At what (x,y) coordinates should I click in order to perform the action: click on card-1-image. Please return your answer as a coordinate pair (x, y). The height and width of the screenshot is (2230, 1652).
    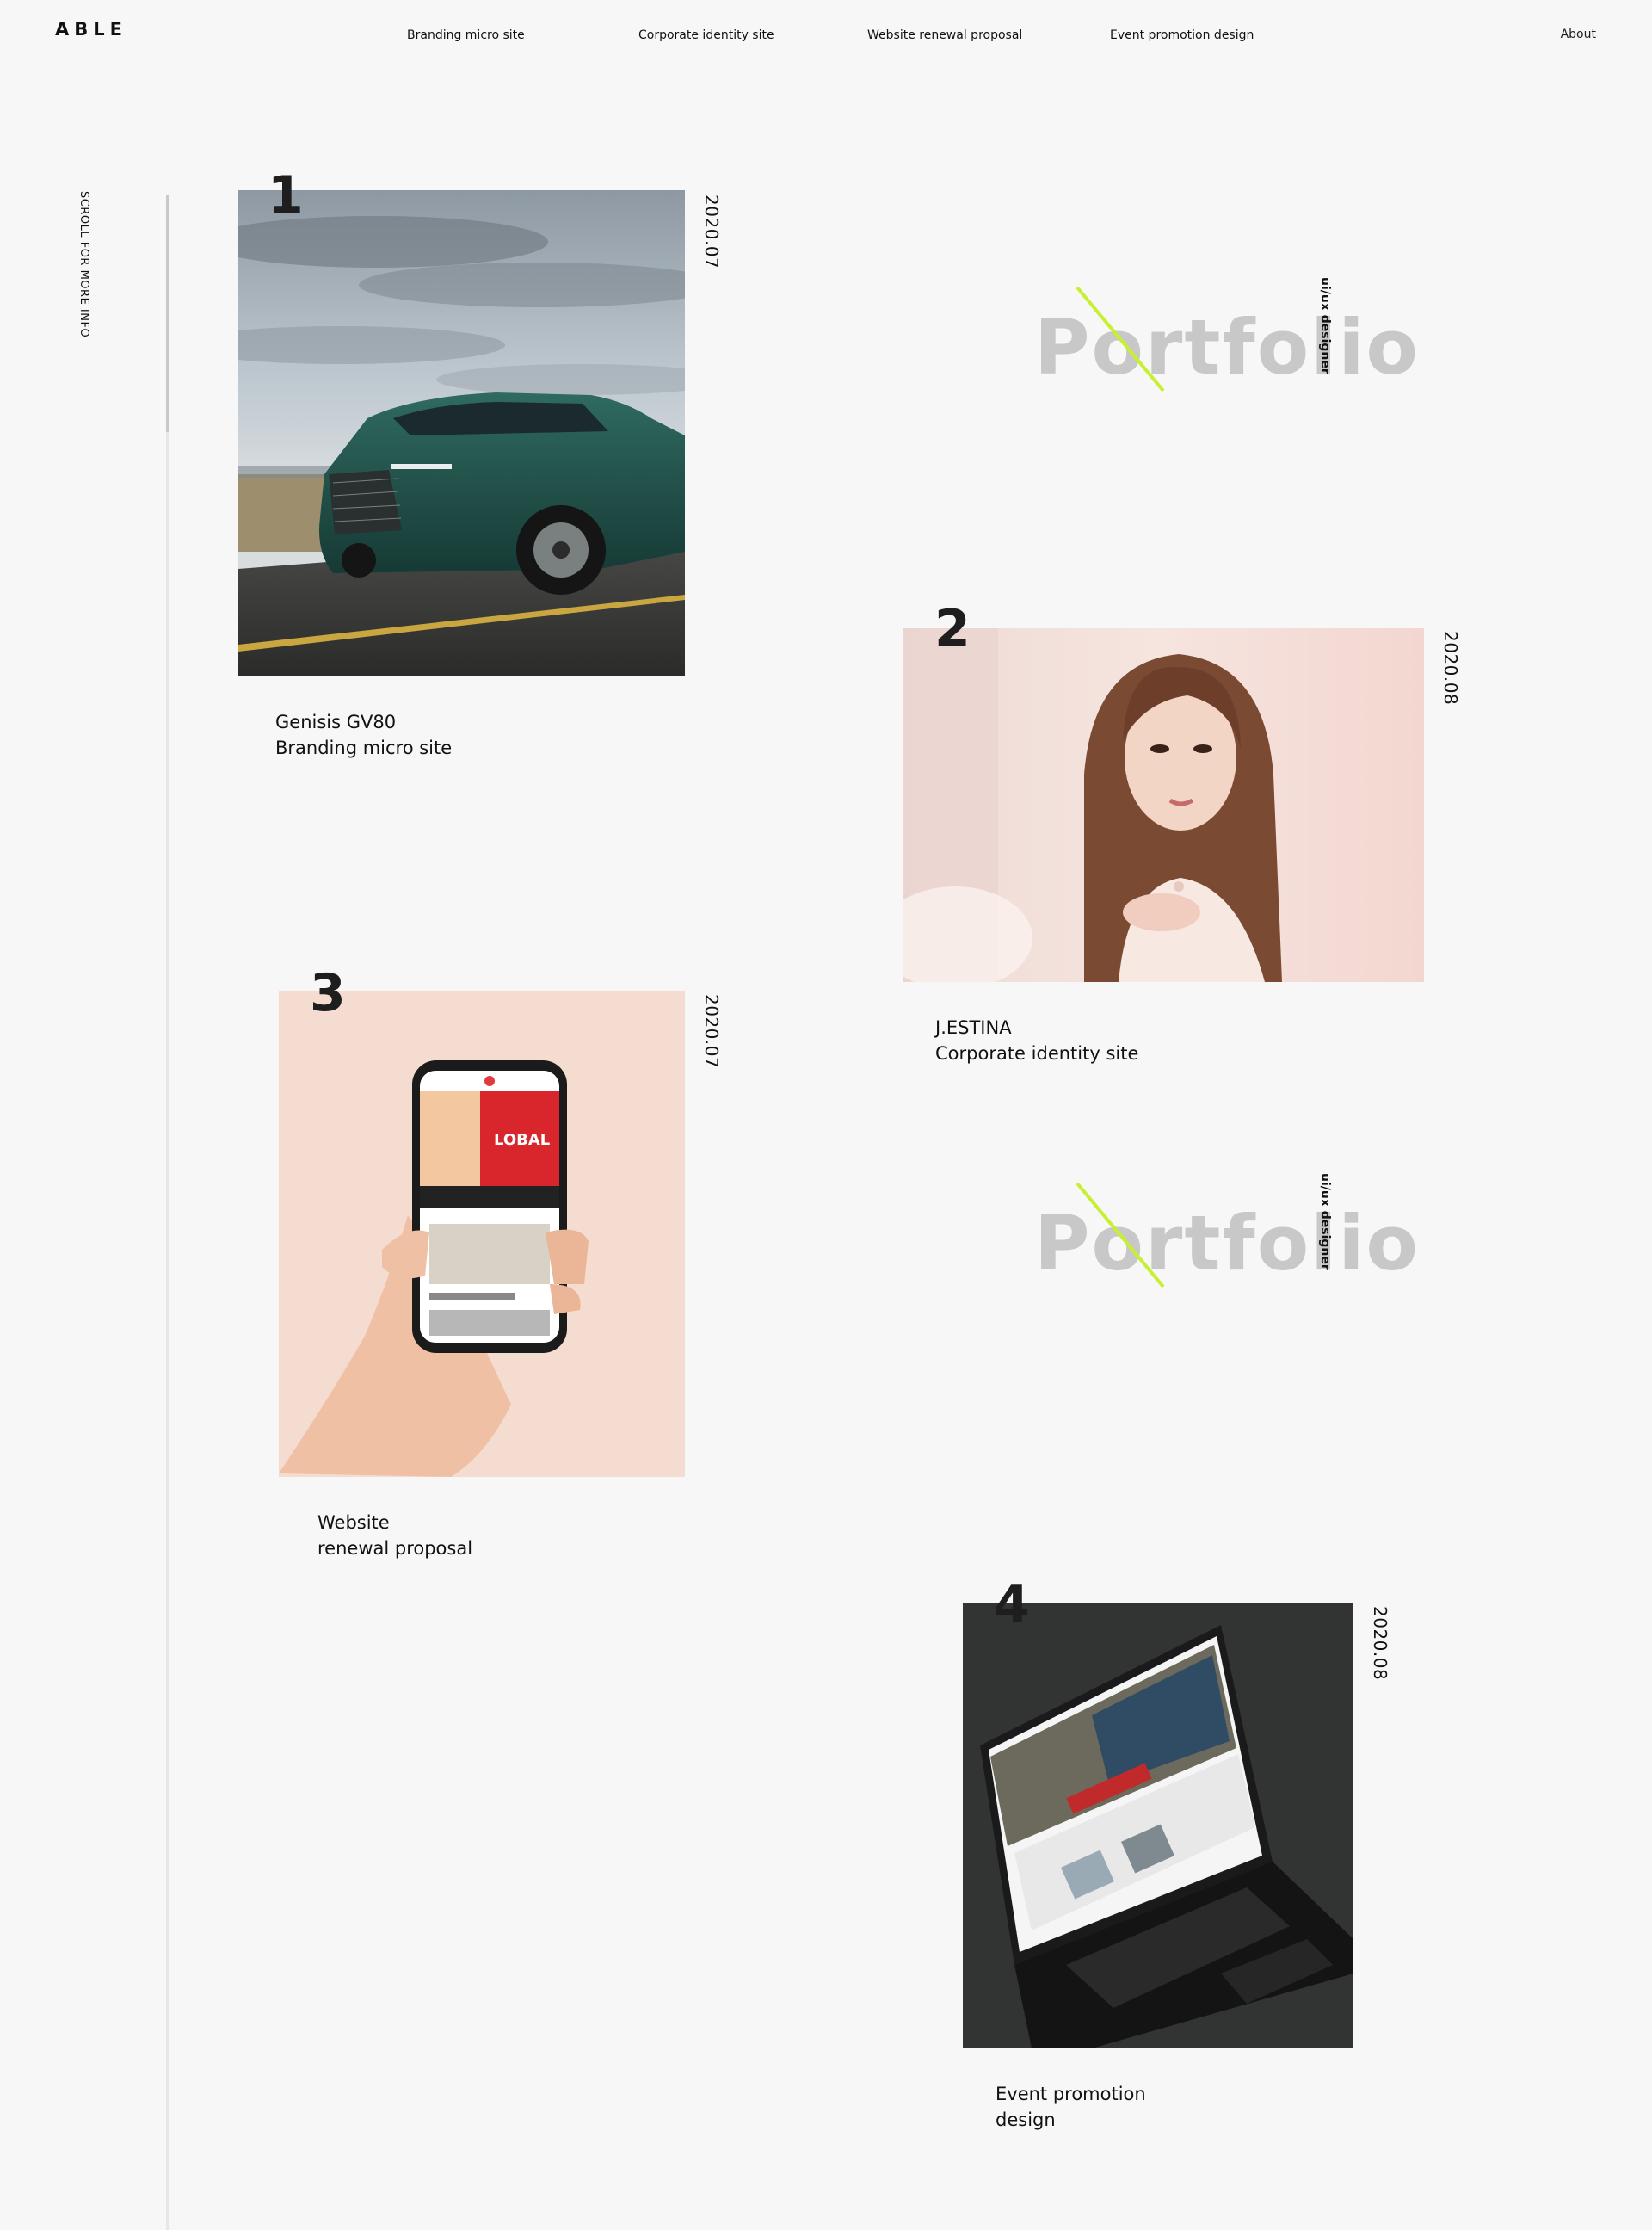
    Looking at the image, I should click on (461, 433).